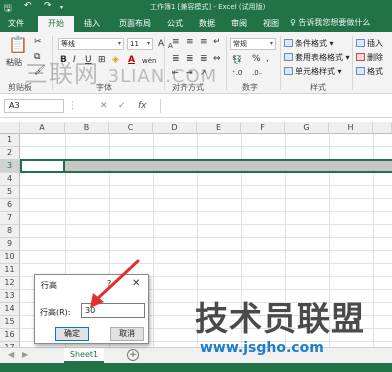 This screenshot has width=392, height=372. Describe the element at coordinates (87, 128) in the screenshot. I see `column-header: B` at that location.